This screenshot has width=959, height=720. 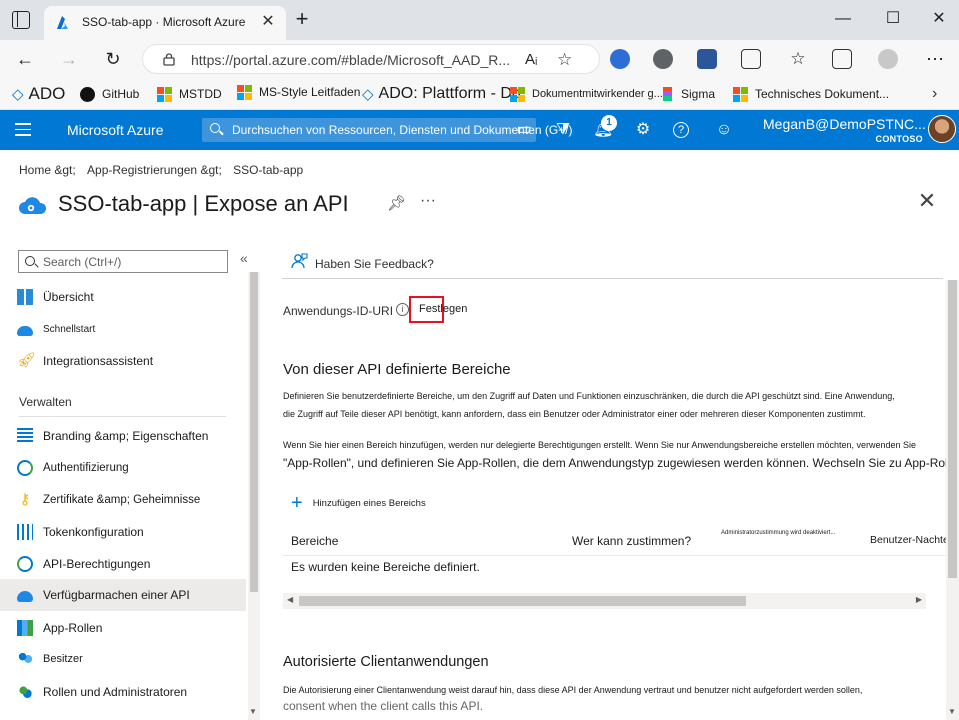 I want to click on scroll-right-arrow-icon: ▶, so click(x=919, y=599).